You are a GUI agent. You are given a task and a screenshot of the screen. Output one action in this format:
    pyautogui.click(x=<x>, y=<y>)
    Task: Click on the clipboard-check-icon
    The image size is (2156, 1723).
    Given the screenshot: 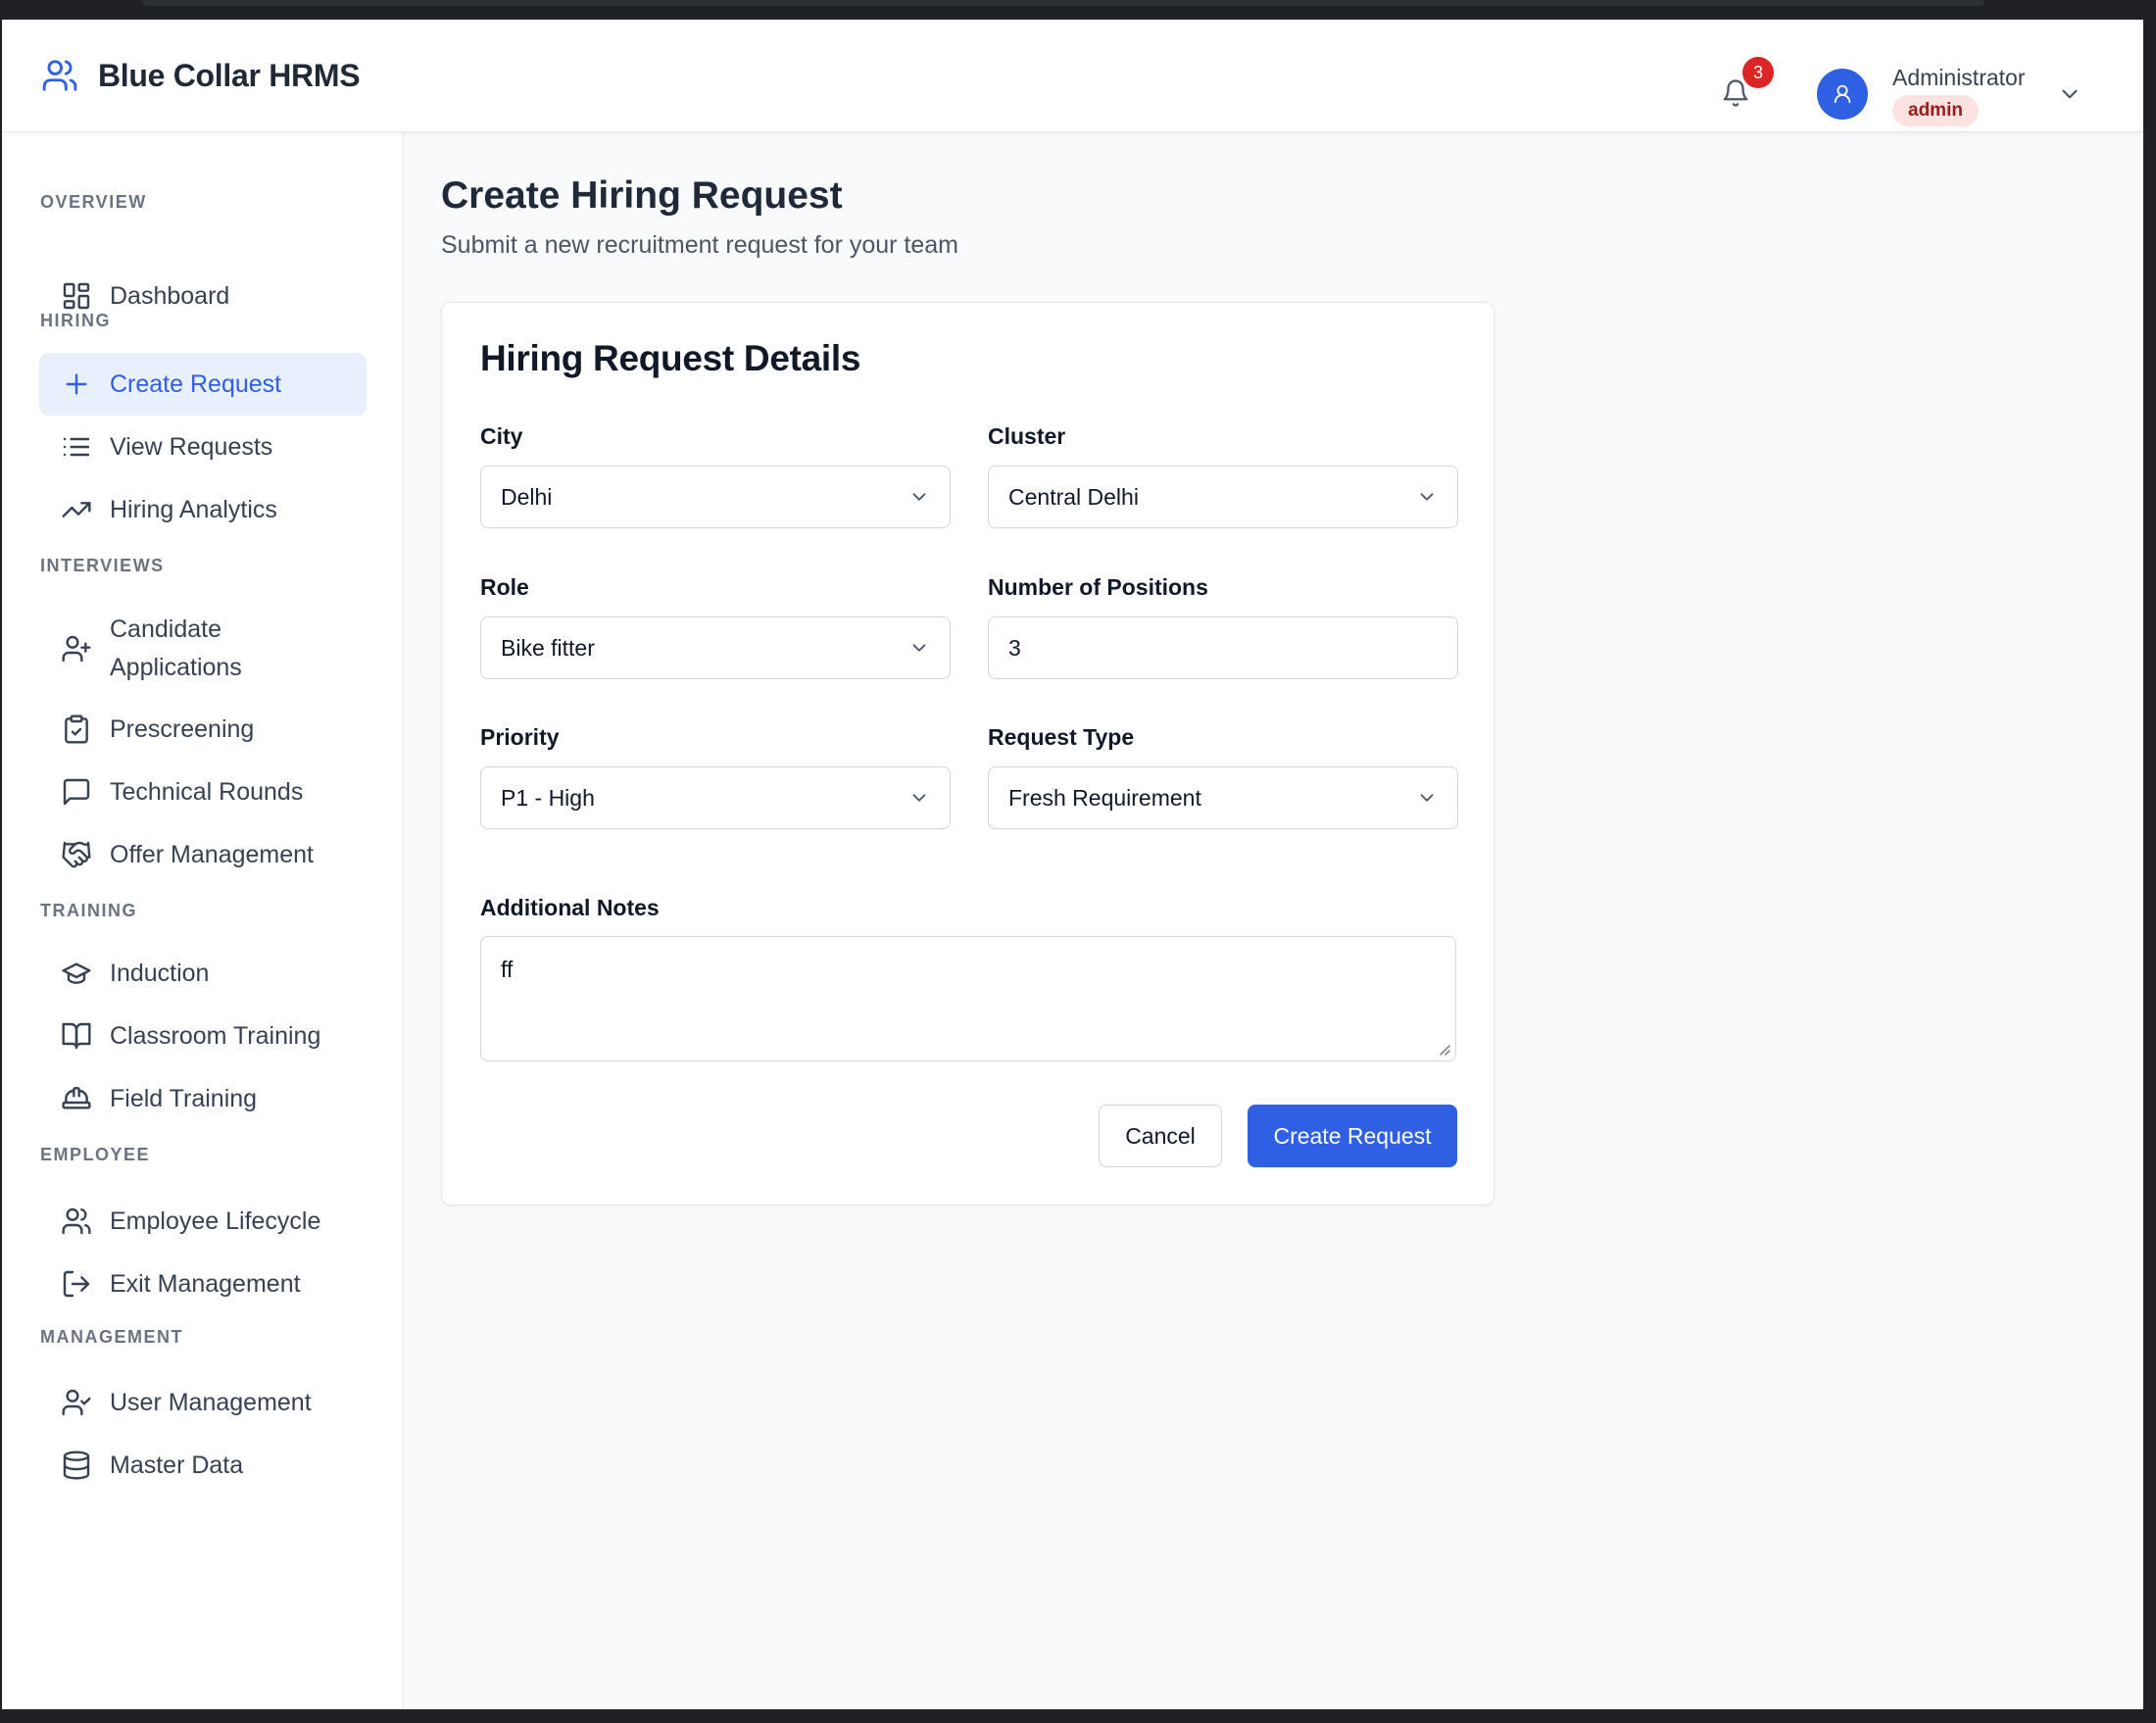 What is the action you would take?
    pyautogui.click(x=76, y=729)
    